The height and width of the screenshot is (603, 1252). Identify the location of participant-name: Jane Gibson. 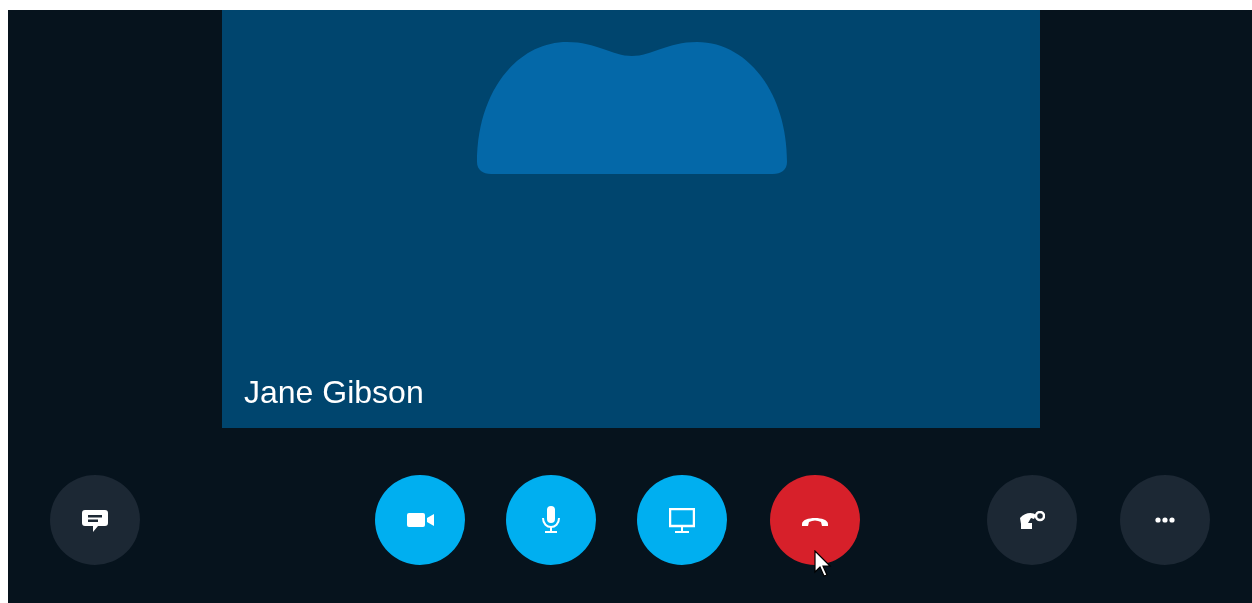
(334, 394).